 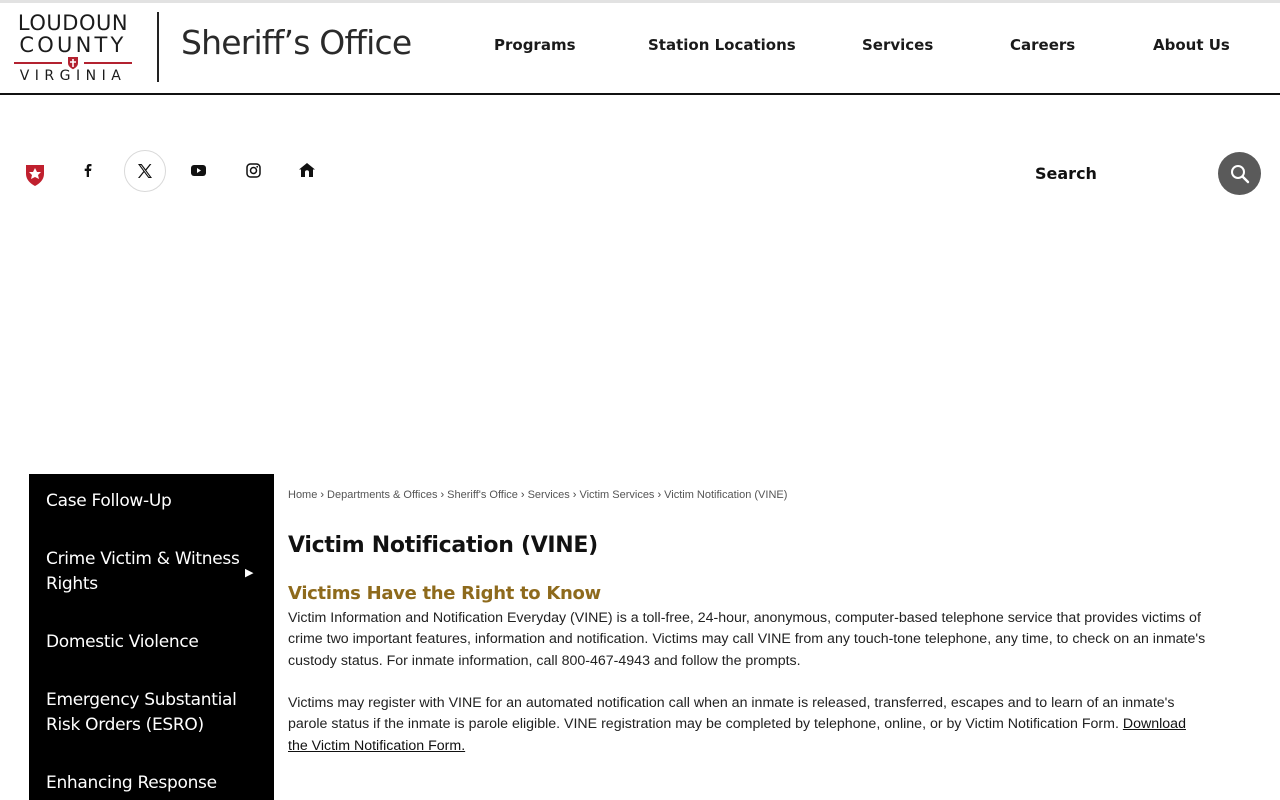 What do you see at coordinates (722, 45) in the screenshot?
I see `nav-station-locations: Station Locations` at bounding box center [722, 45].